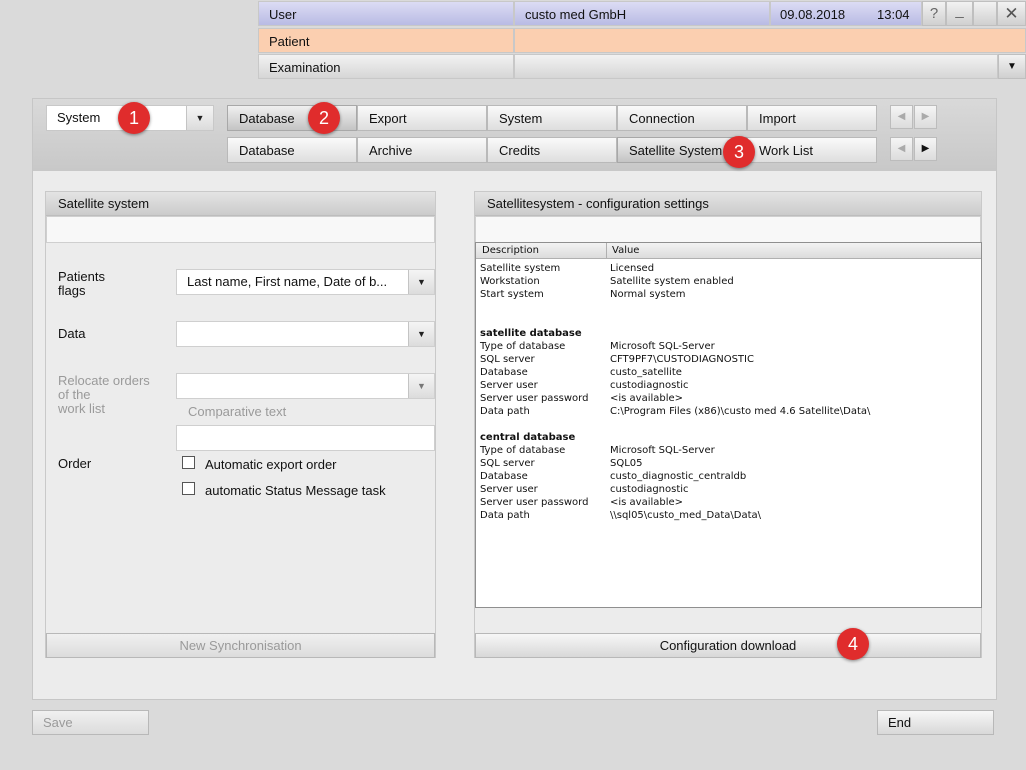 Image resolution: width=1026 pixels, height=770 pixels. I want to click on tab-import: Import, so click(812, 118).